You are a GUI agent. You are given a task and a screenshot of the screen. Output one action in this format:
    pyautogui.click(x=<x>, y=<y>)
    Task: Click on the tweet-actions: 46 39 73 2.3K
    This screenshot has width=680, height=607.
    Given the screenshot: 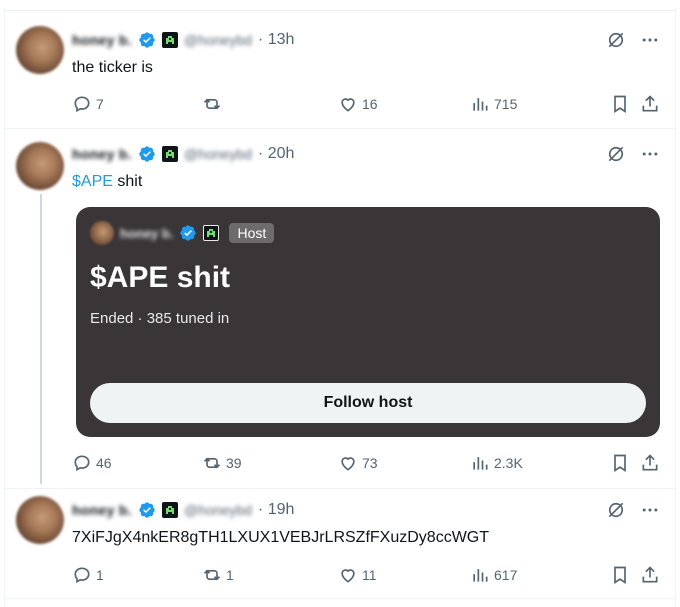 What is the action you would take?
    pyautogui.click(x=366, y=463)
    